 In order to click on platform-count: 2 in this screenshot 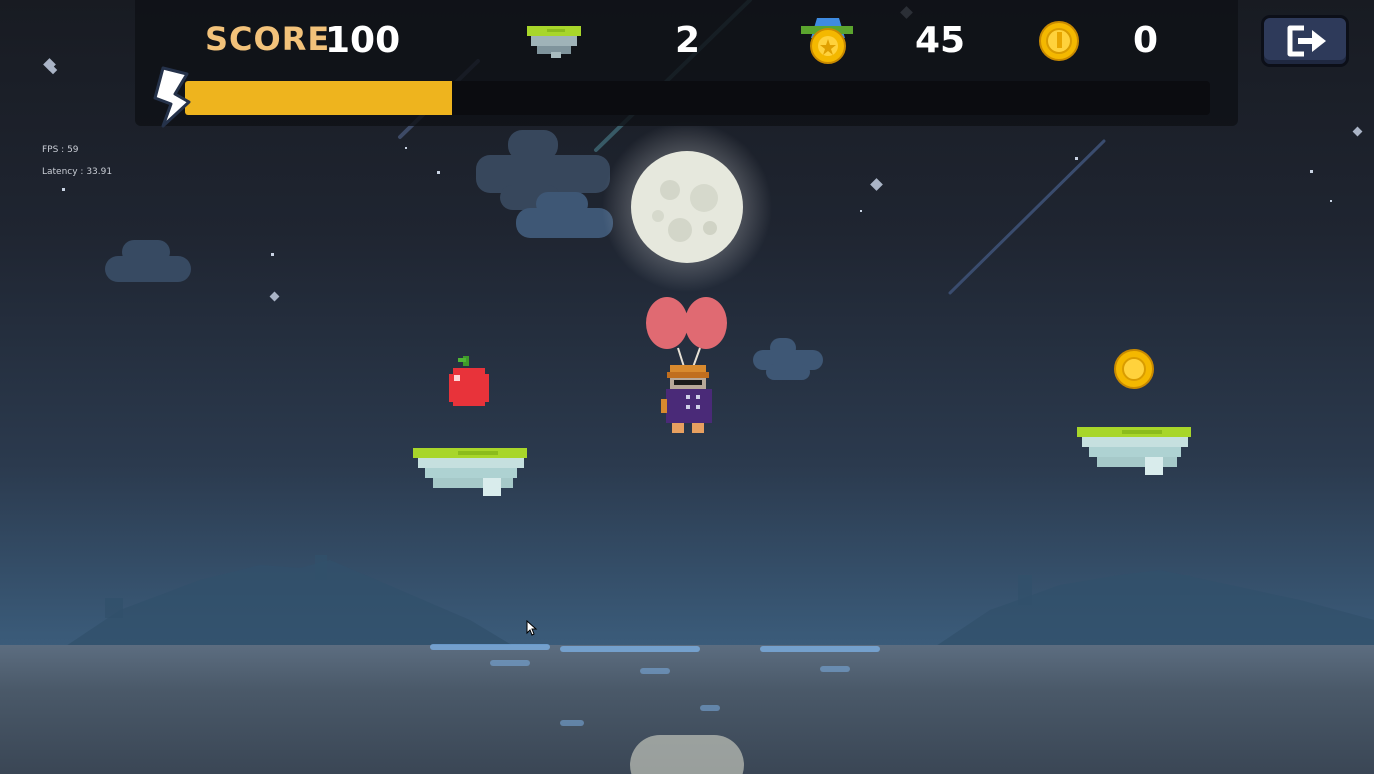, I will do `click(688, 40)`.